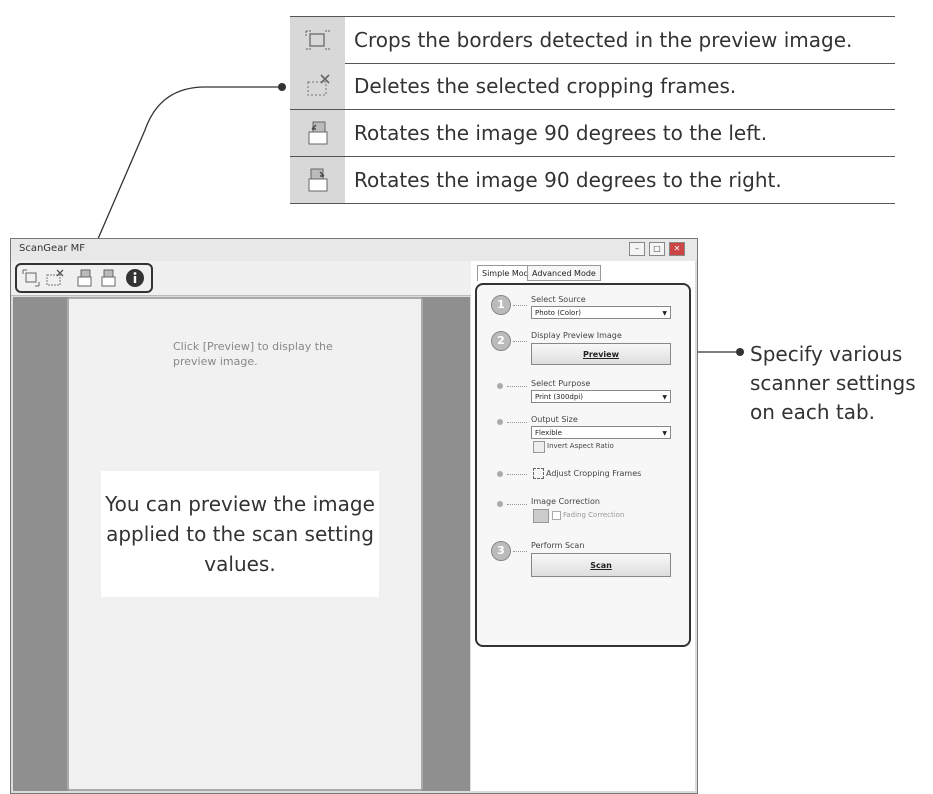 This screenshot has height=794, width=933. I want to click on select-source-label: Select Source, so click(558, 299).